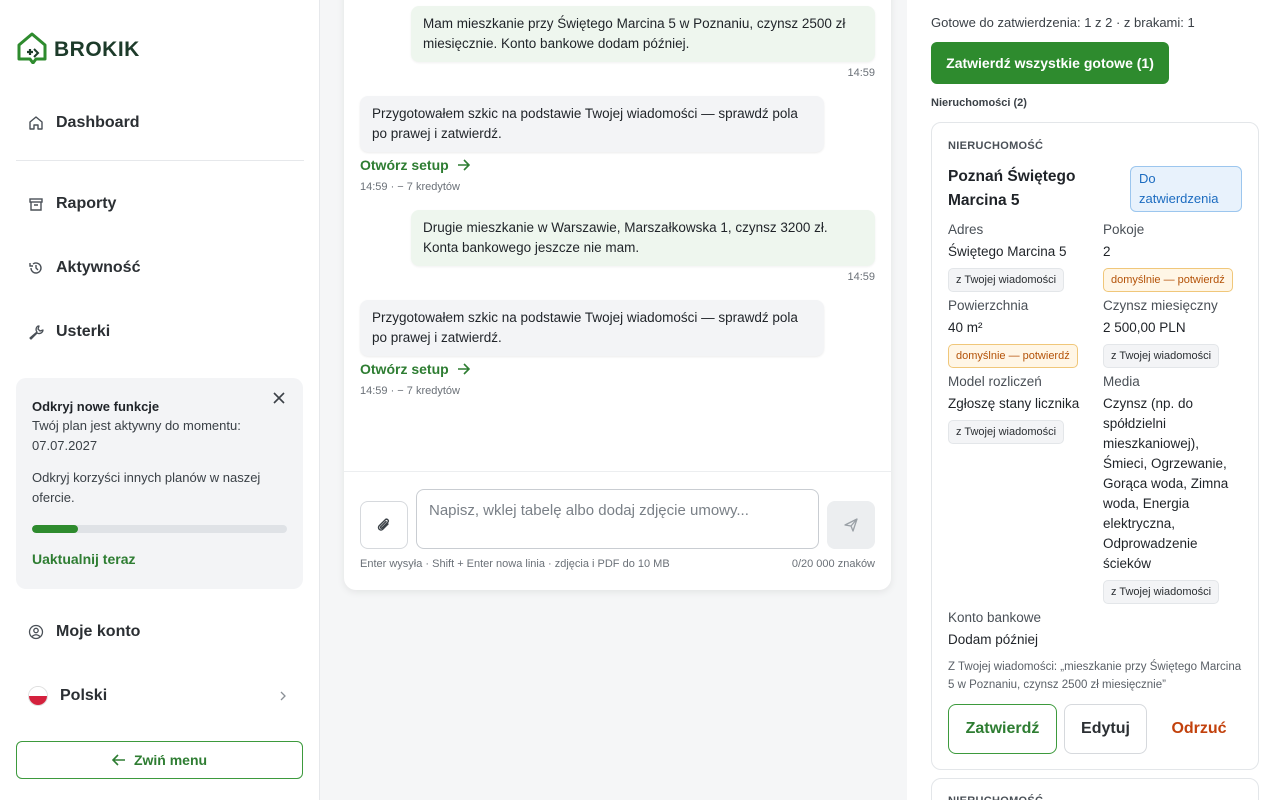 The height and width of the screenshot is (800, 1280). What do you see at coordinates (98, 122) in the screenshot?
I see `sidebar-item-label: Dashboard` at bounding box center [98, 122].